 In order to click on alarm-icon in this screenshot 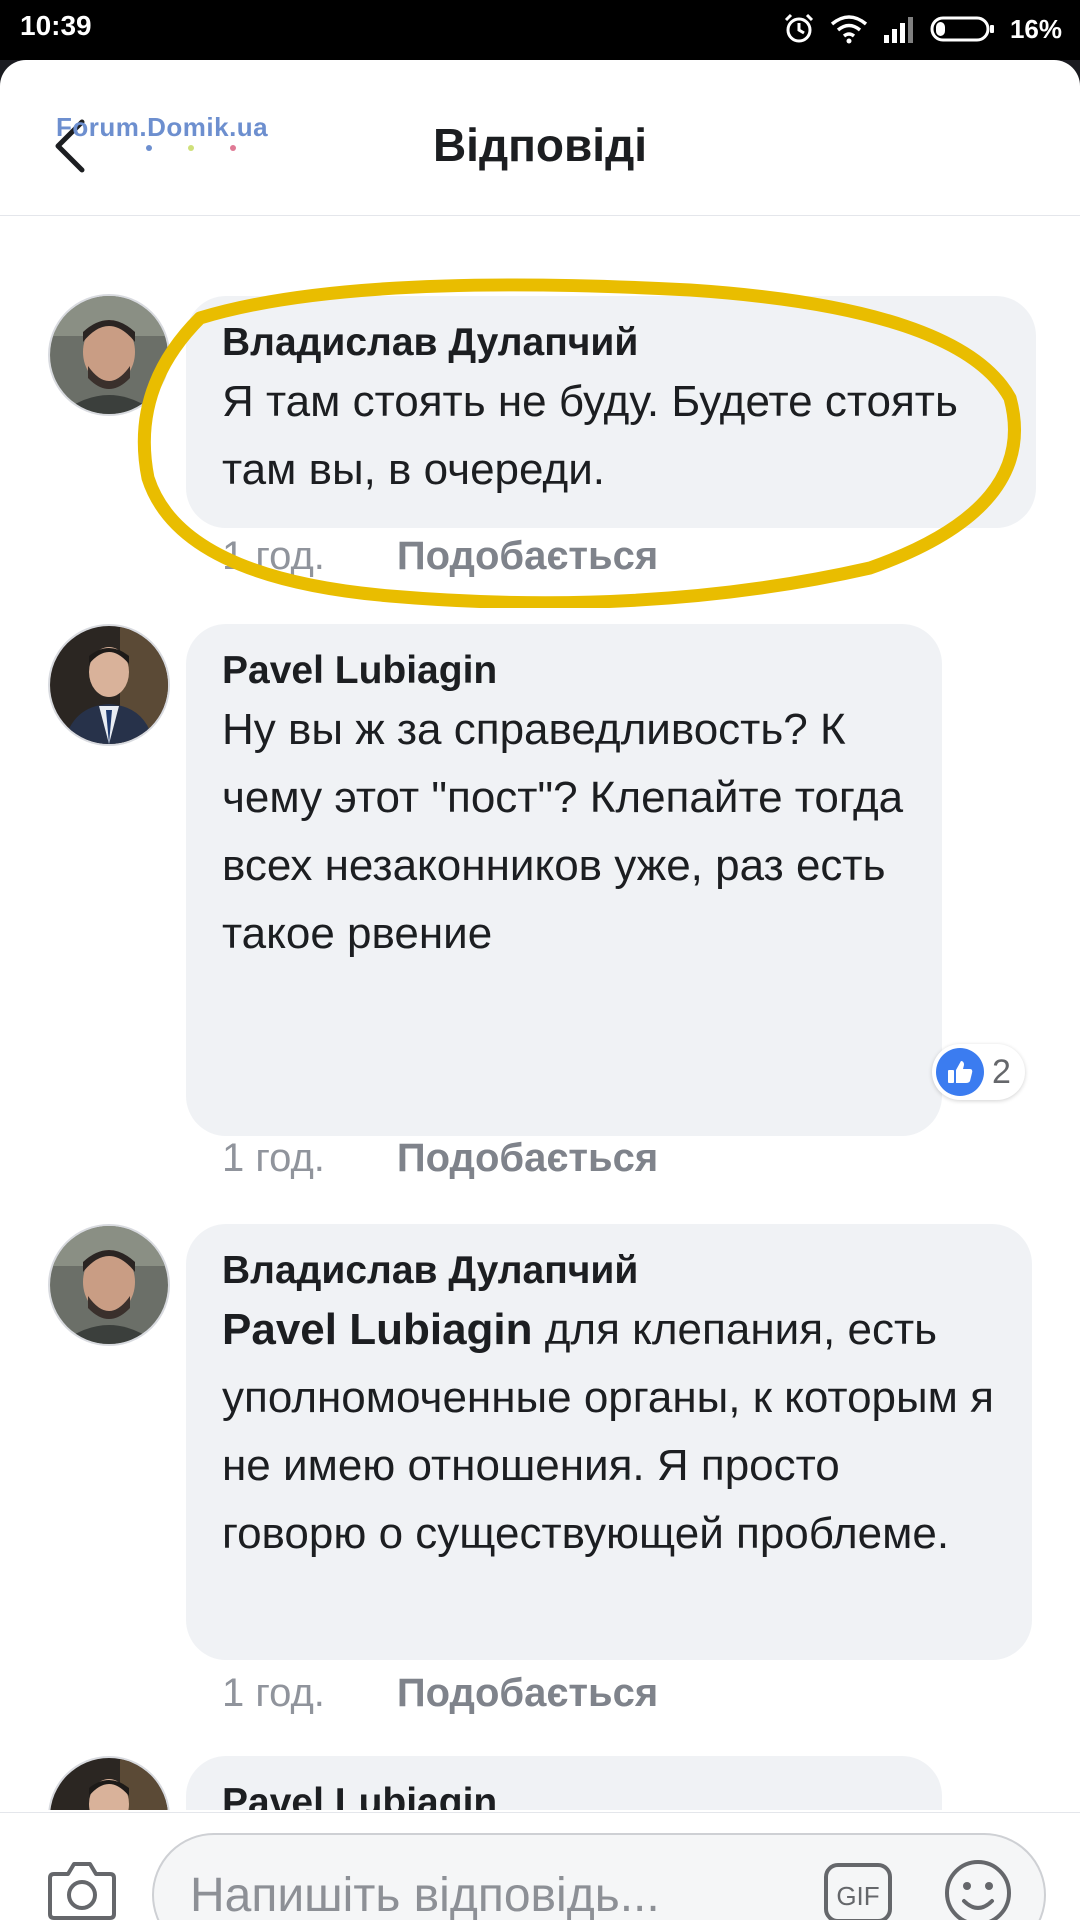, I will do `click(799, 28)`.